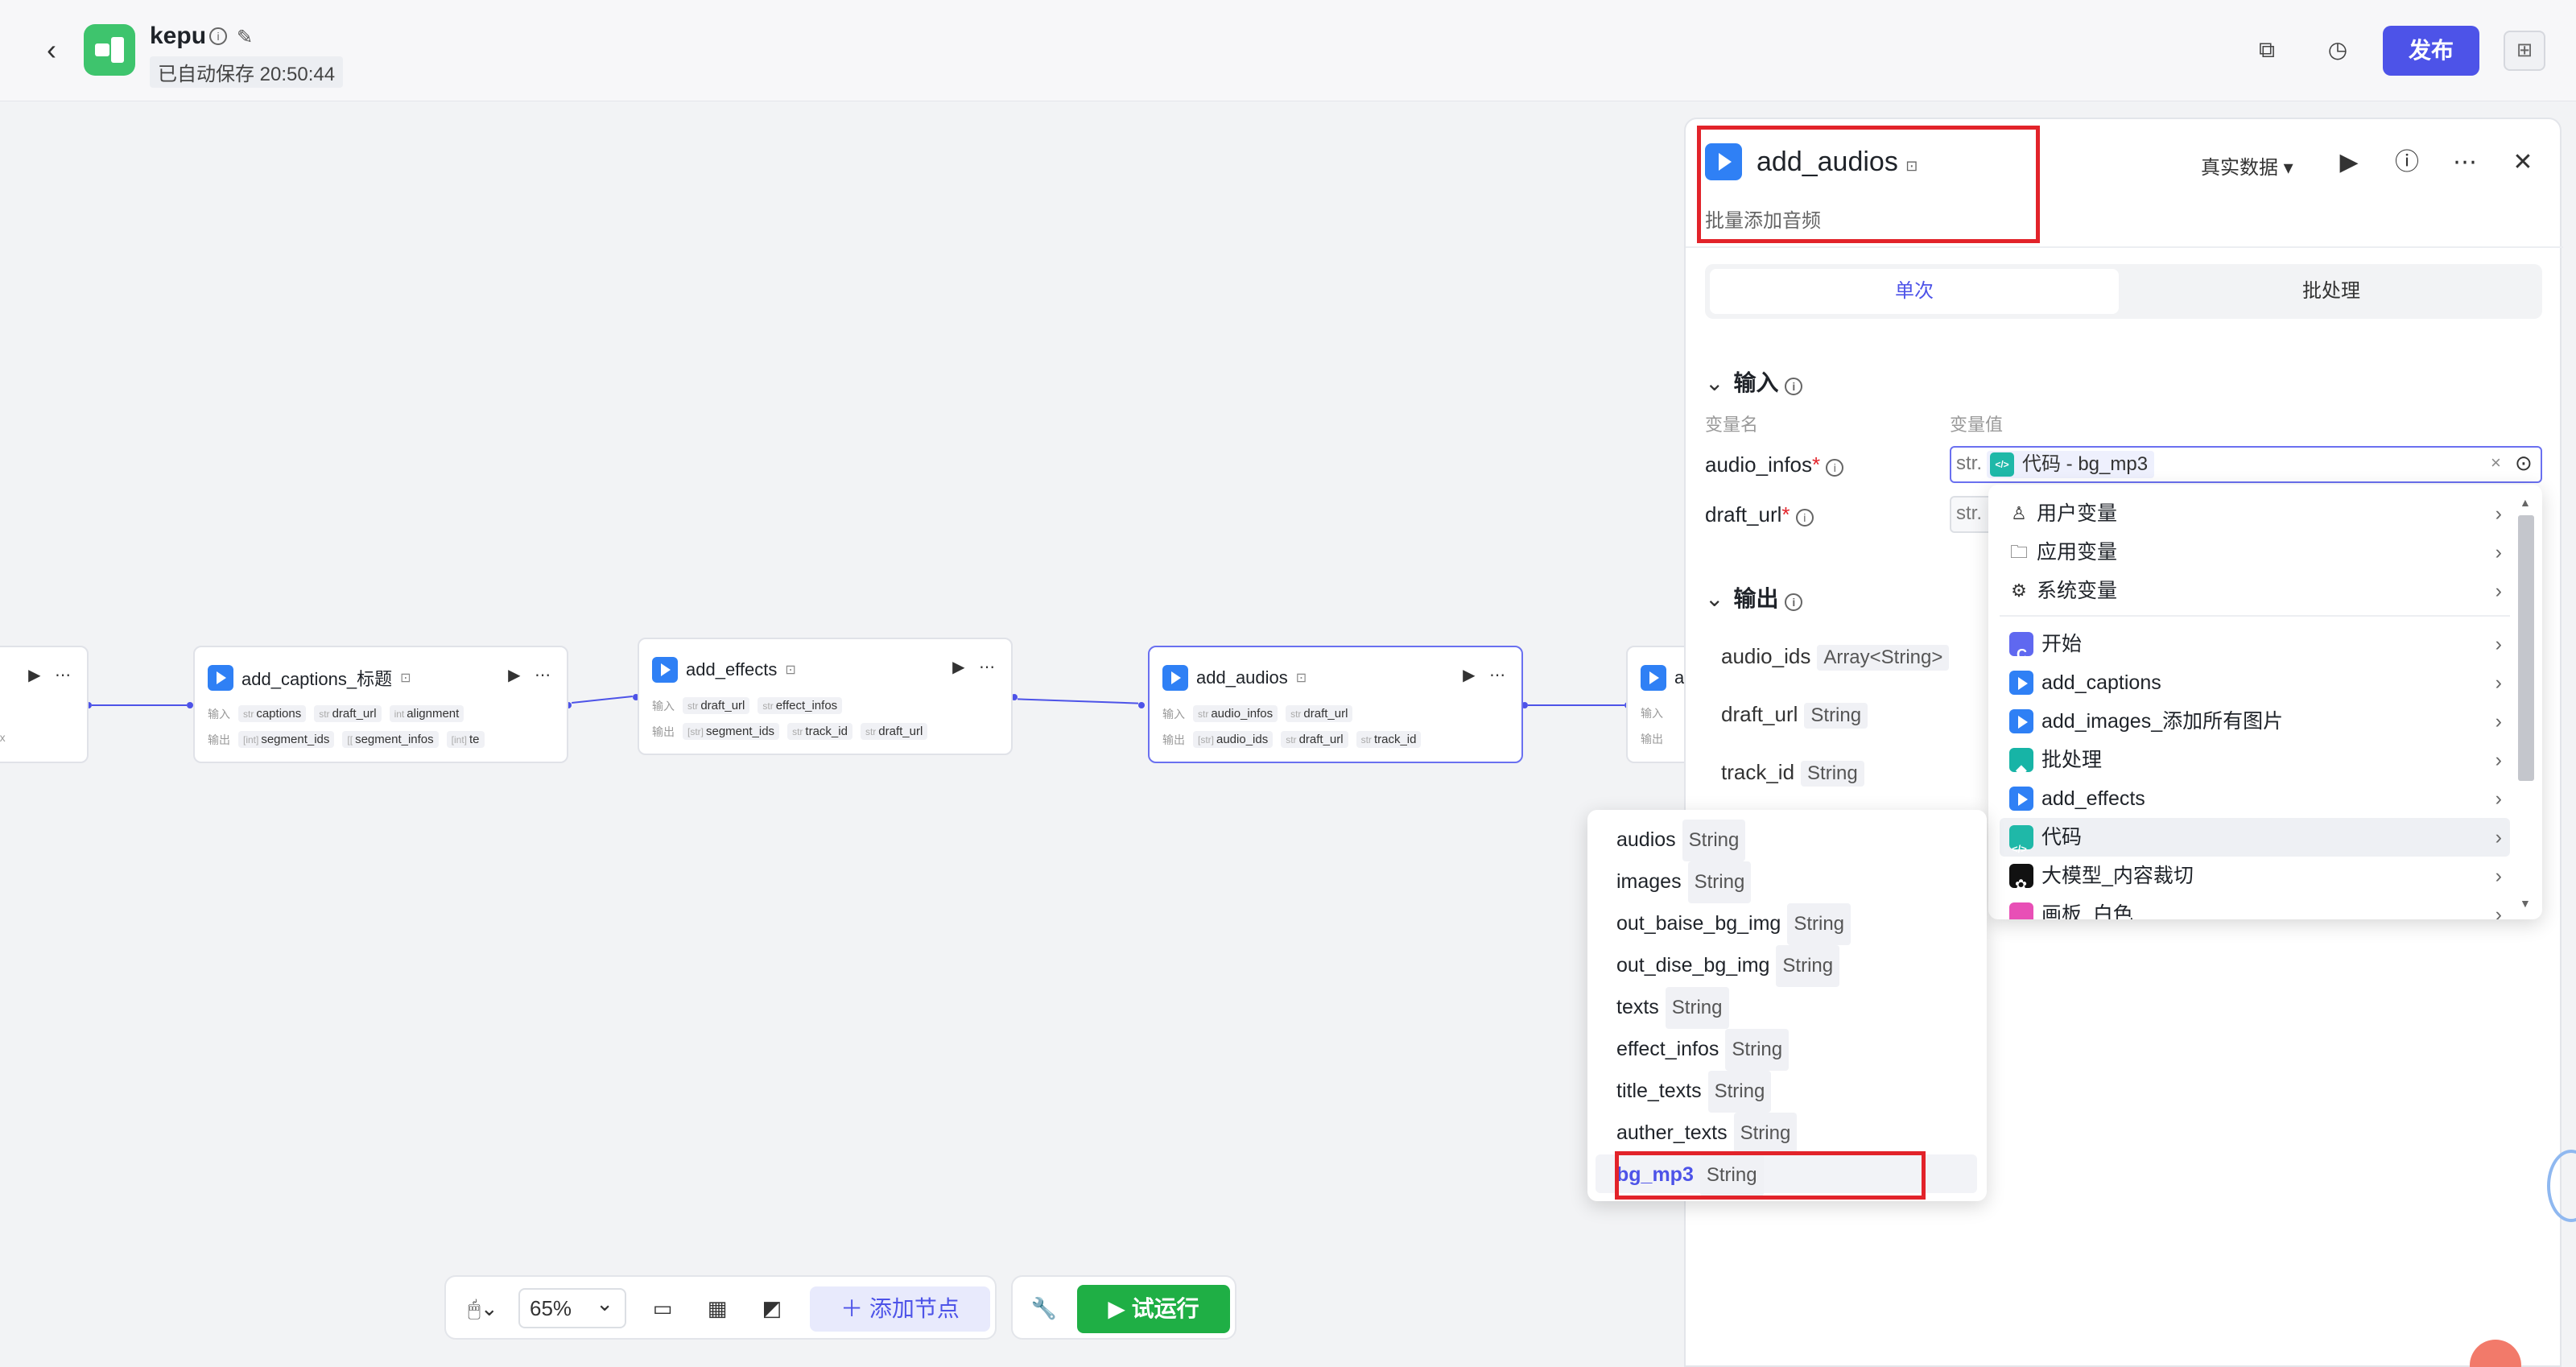 The image size is (2576, 1367). What do you see at coordinates (2255, 721) in the screenshot?
I see `dropdown-item-add-images: add_images_添加所有图片 ›` at bounding box center [2255, 721].